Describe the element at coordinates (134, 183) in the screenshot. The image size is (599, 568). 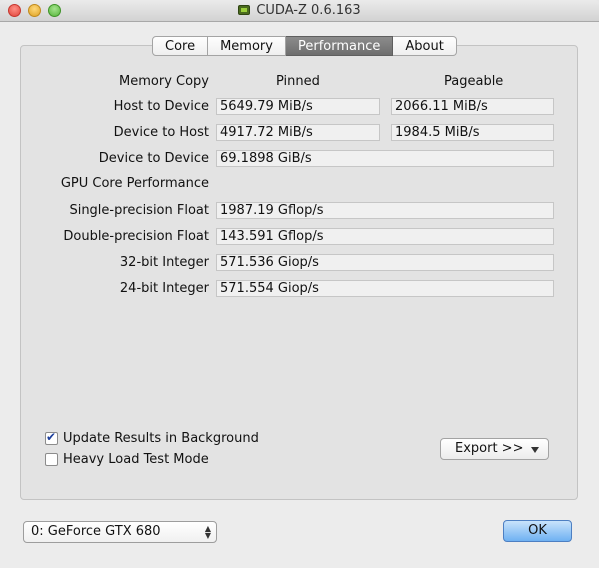
I see `gpu-core-performance-heading: GPU Core Performance` at that location.